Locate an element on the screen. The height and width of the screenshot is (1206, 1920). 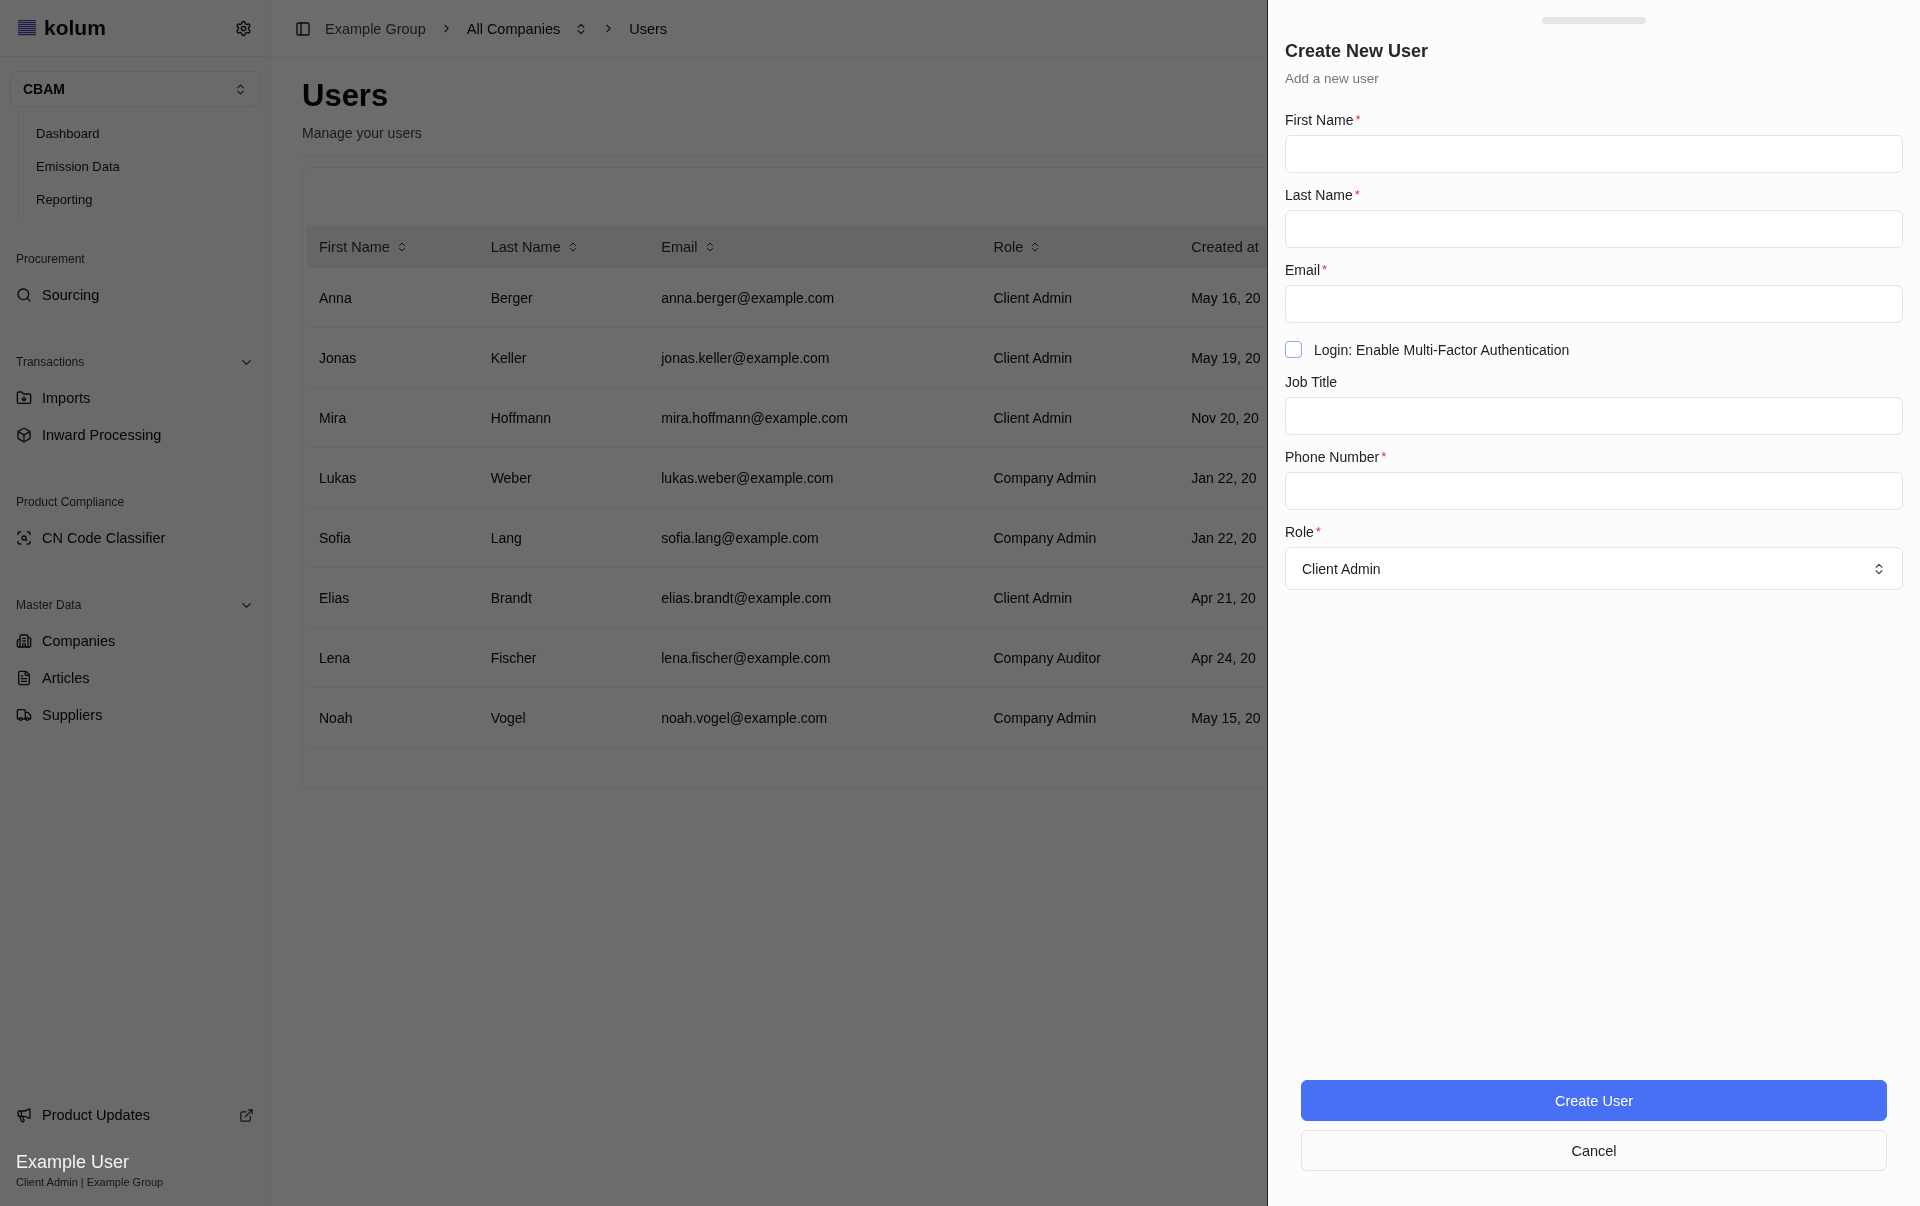
nav-item: Articles is located at coordinates (53, 677).